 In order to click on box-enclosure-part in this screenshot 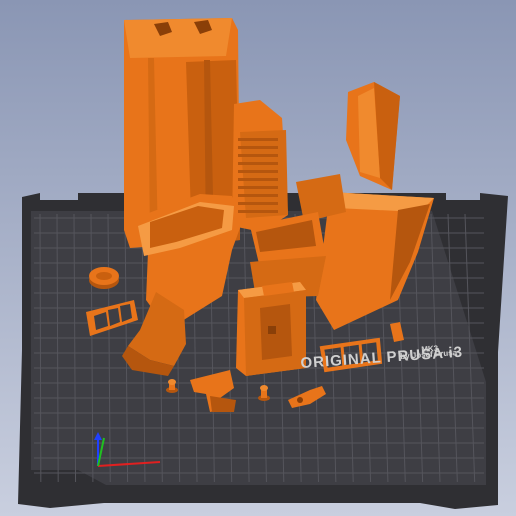, I will do `click(271, 329)`.